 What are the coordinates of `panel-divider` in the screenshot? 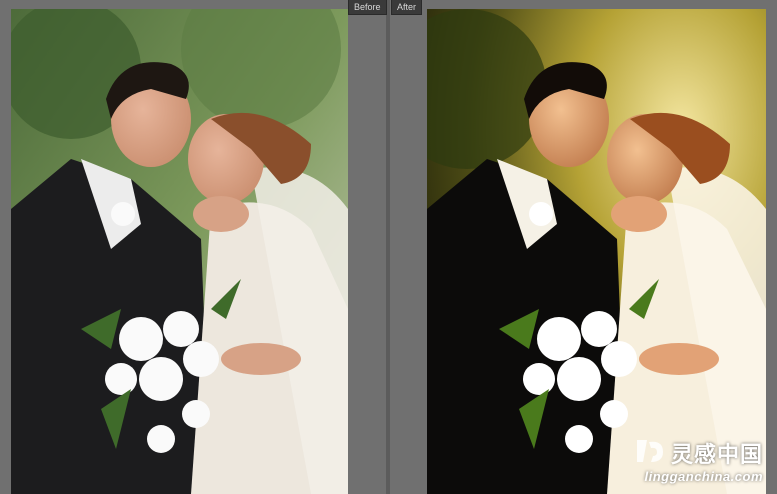 It's located at (388, 247).